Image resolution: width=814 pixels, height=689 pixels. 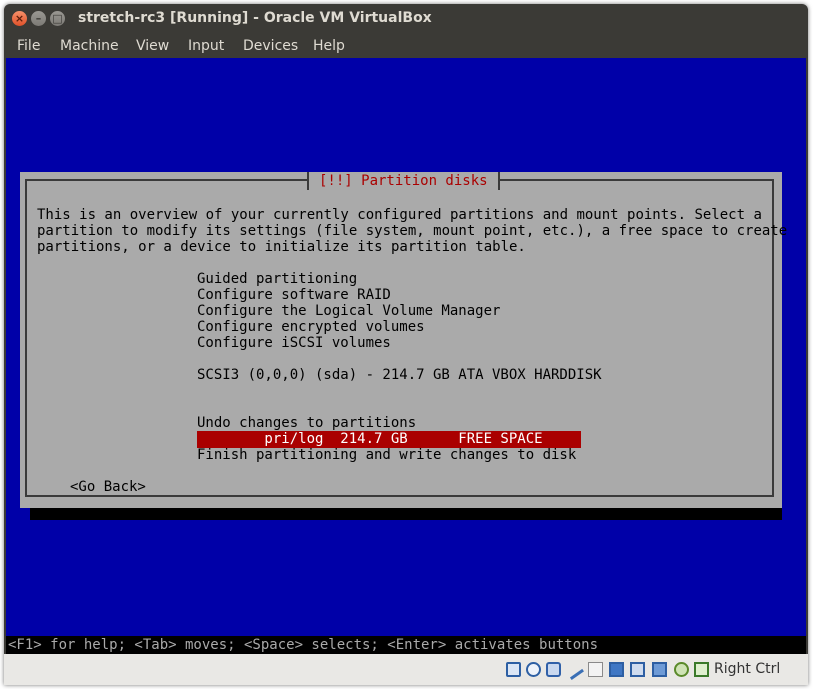 I want to click on close-icon: ×, so click(x=19, y=18).